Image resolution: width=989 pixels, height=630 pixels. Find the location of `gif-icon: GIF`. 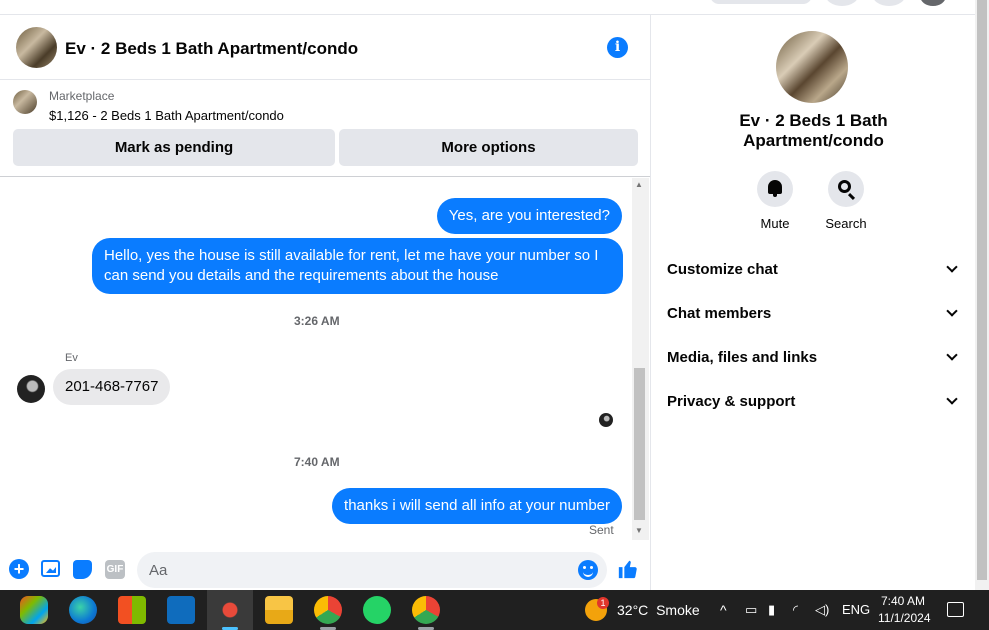

gif-icon: GIF is located at coordinates (115, 569).